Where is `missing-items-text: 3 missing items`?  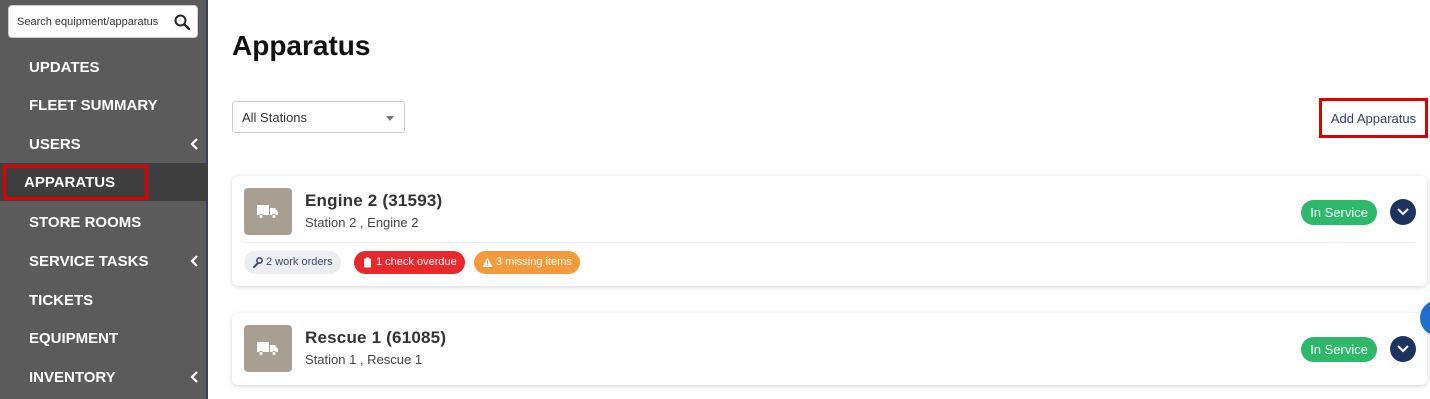 missing-items-text: 3 missing items is located at coordinates (534, 262).